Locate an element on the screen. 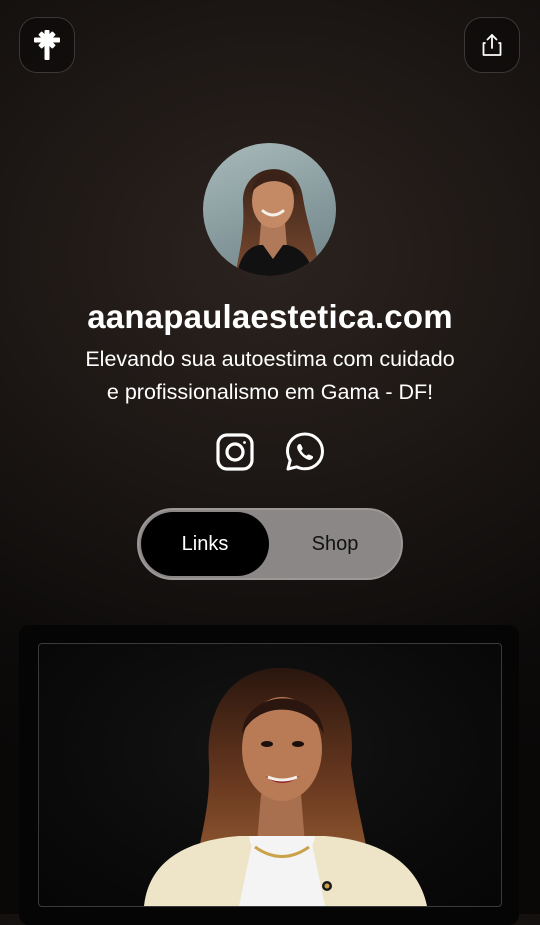 The height and width of the screenshot is (925, 540). whatsapp-link is located at coordinates (305, 452).